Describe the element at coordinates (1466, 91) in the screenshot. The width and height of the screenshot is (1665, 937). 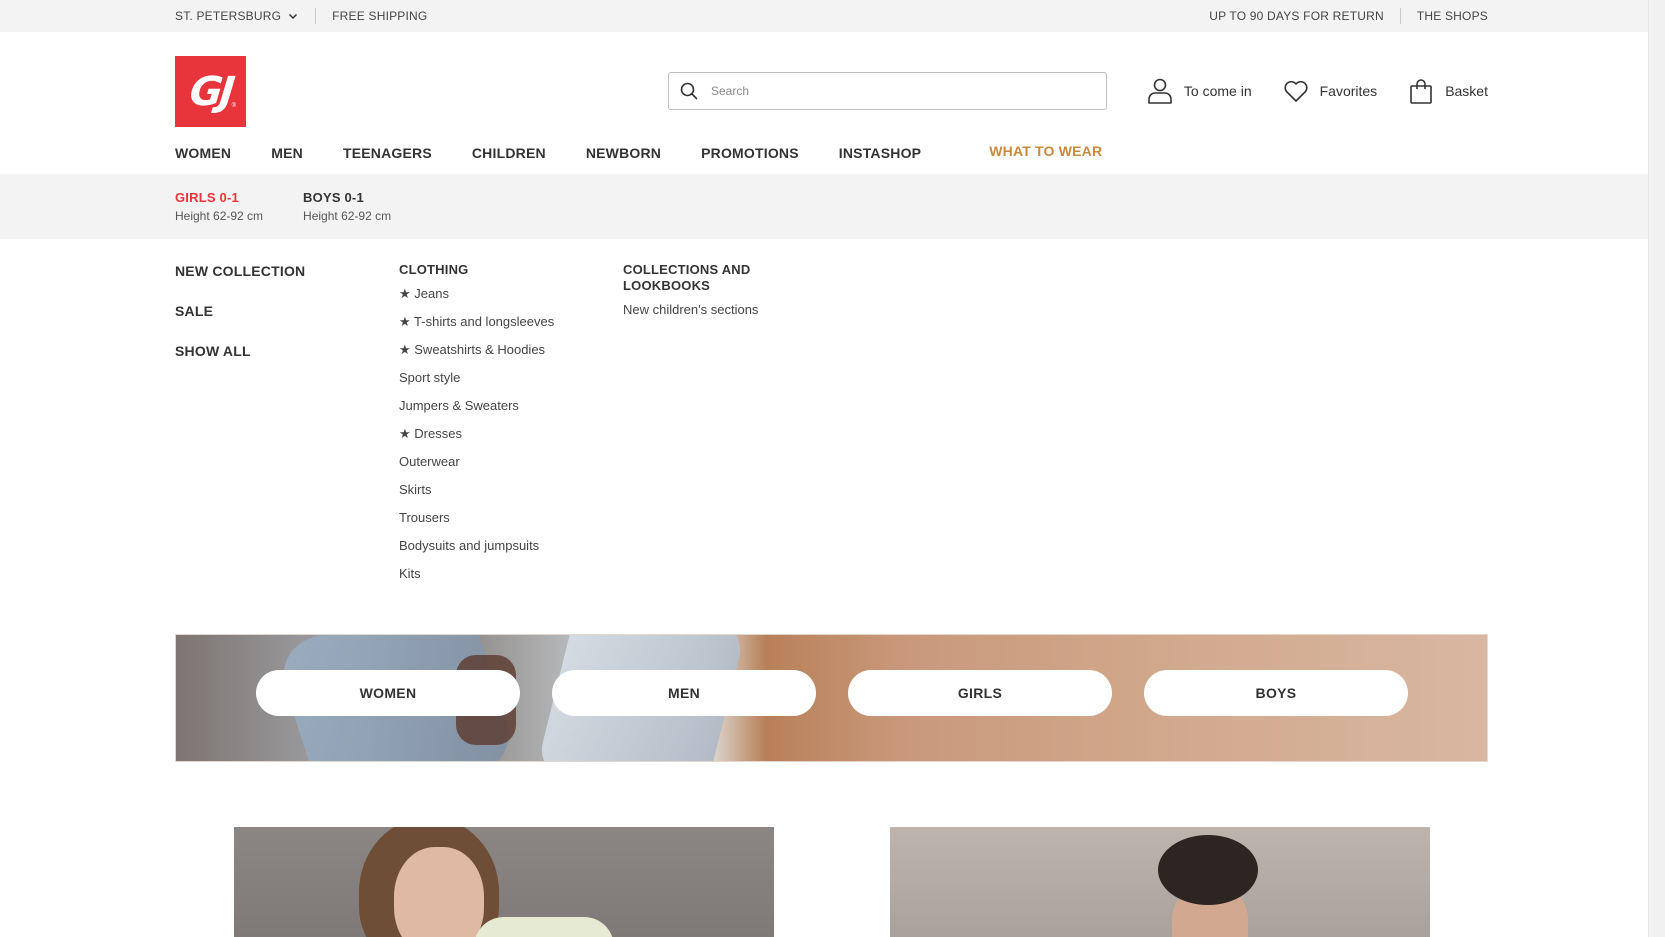
I see `basket-label: Basket` at that location.